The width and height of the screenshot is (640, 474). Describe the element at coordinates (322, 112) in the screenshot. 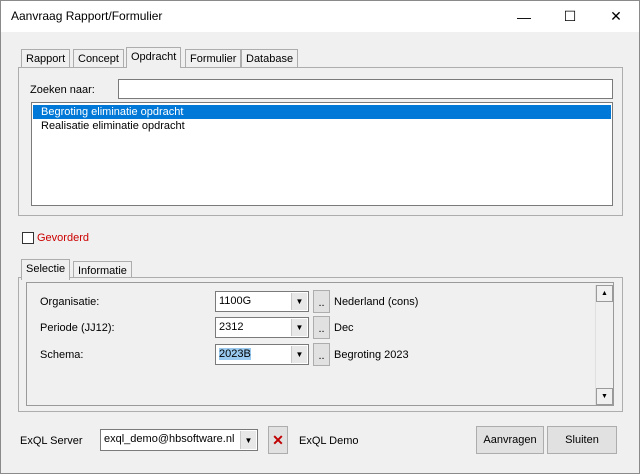

I see `list-item: Begroting eliminatie opdracht` at that location.